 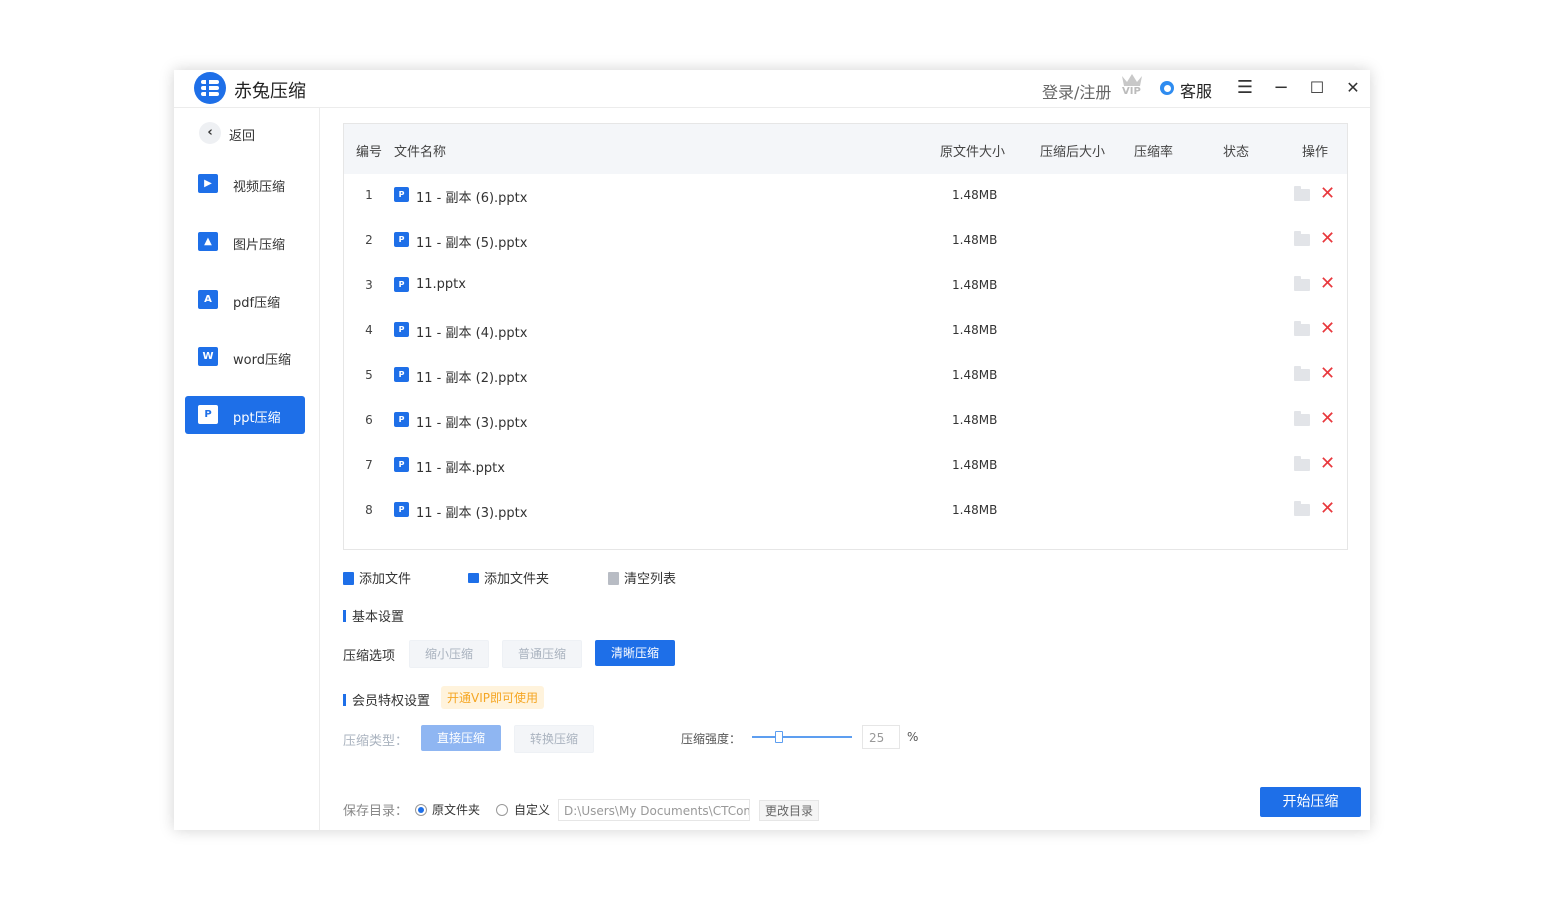 What do you see at coordinates (270, 91) in the screenshot?
I see `app-title: 赤兔压缩` at bounding box center [270, 91].